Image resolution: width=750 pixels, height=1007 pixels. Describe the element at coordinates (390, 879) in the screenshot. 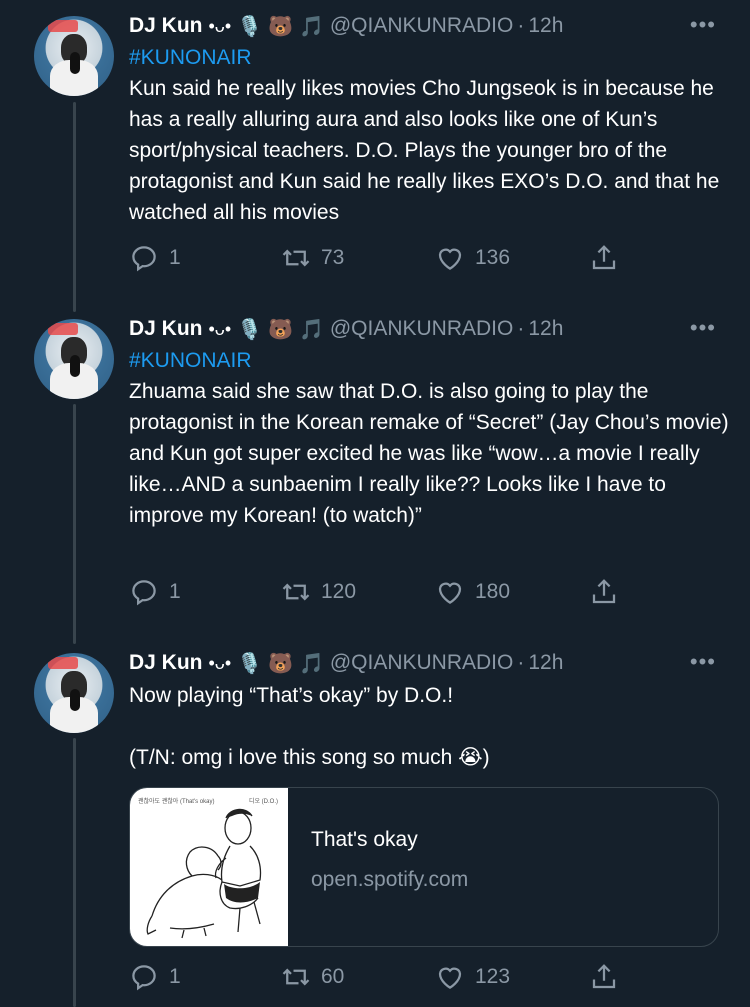

I see `card-domain: open.spotify.com` at that location.